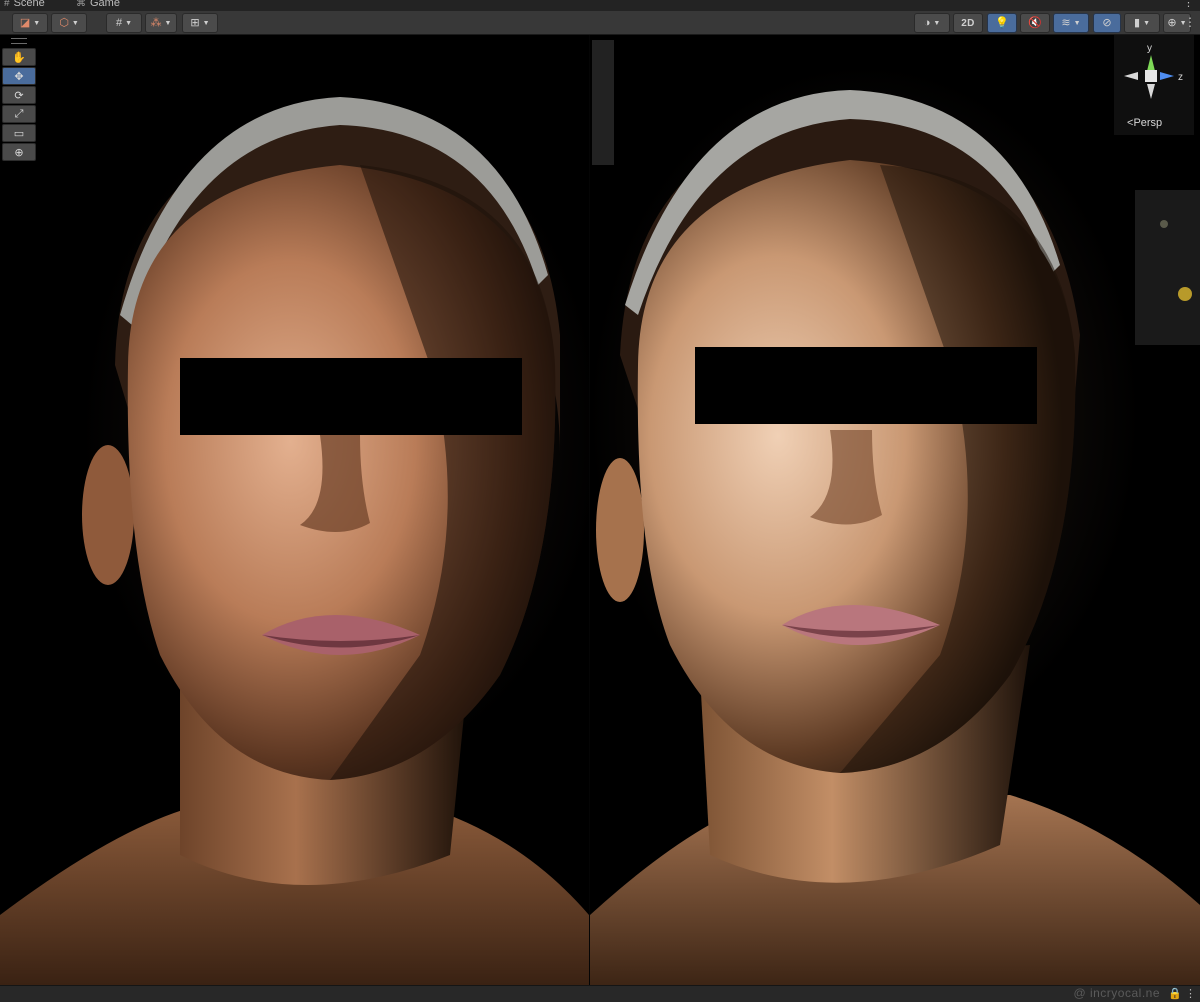 The image size is (1200, 1002). I want to click on hand-tool: ✋, so click(19, 57).